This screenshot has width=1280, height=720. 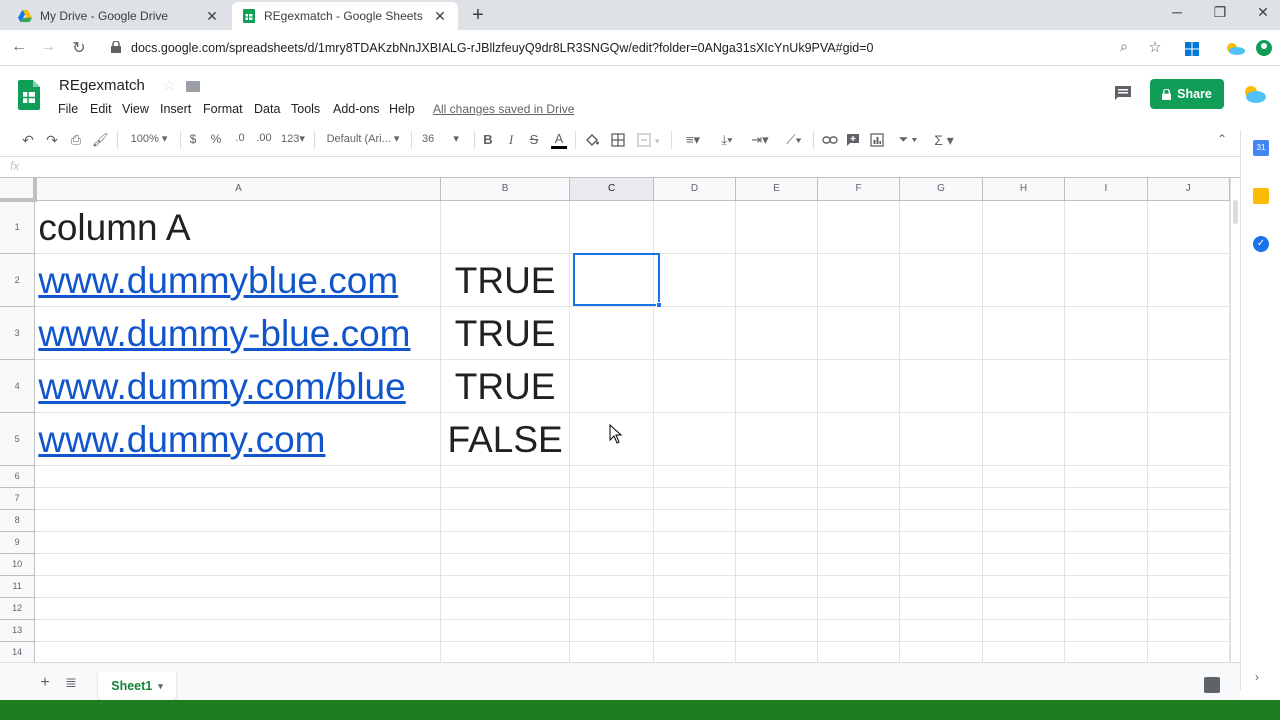 I want to click on zoom-icon: ⌕, so click(x=1124, y=46).